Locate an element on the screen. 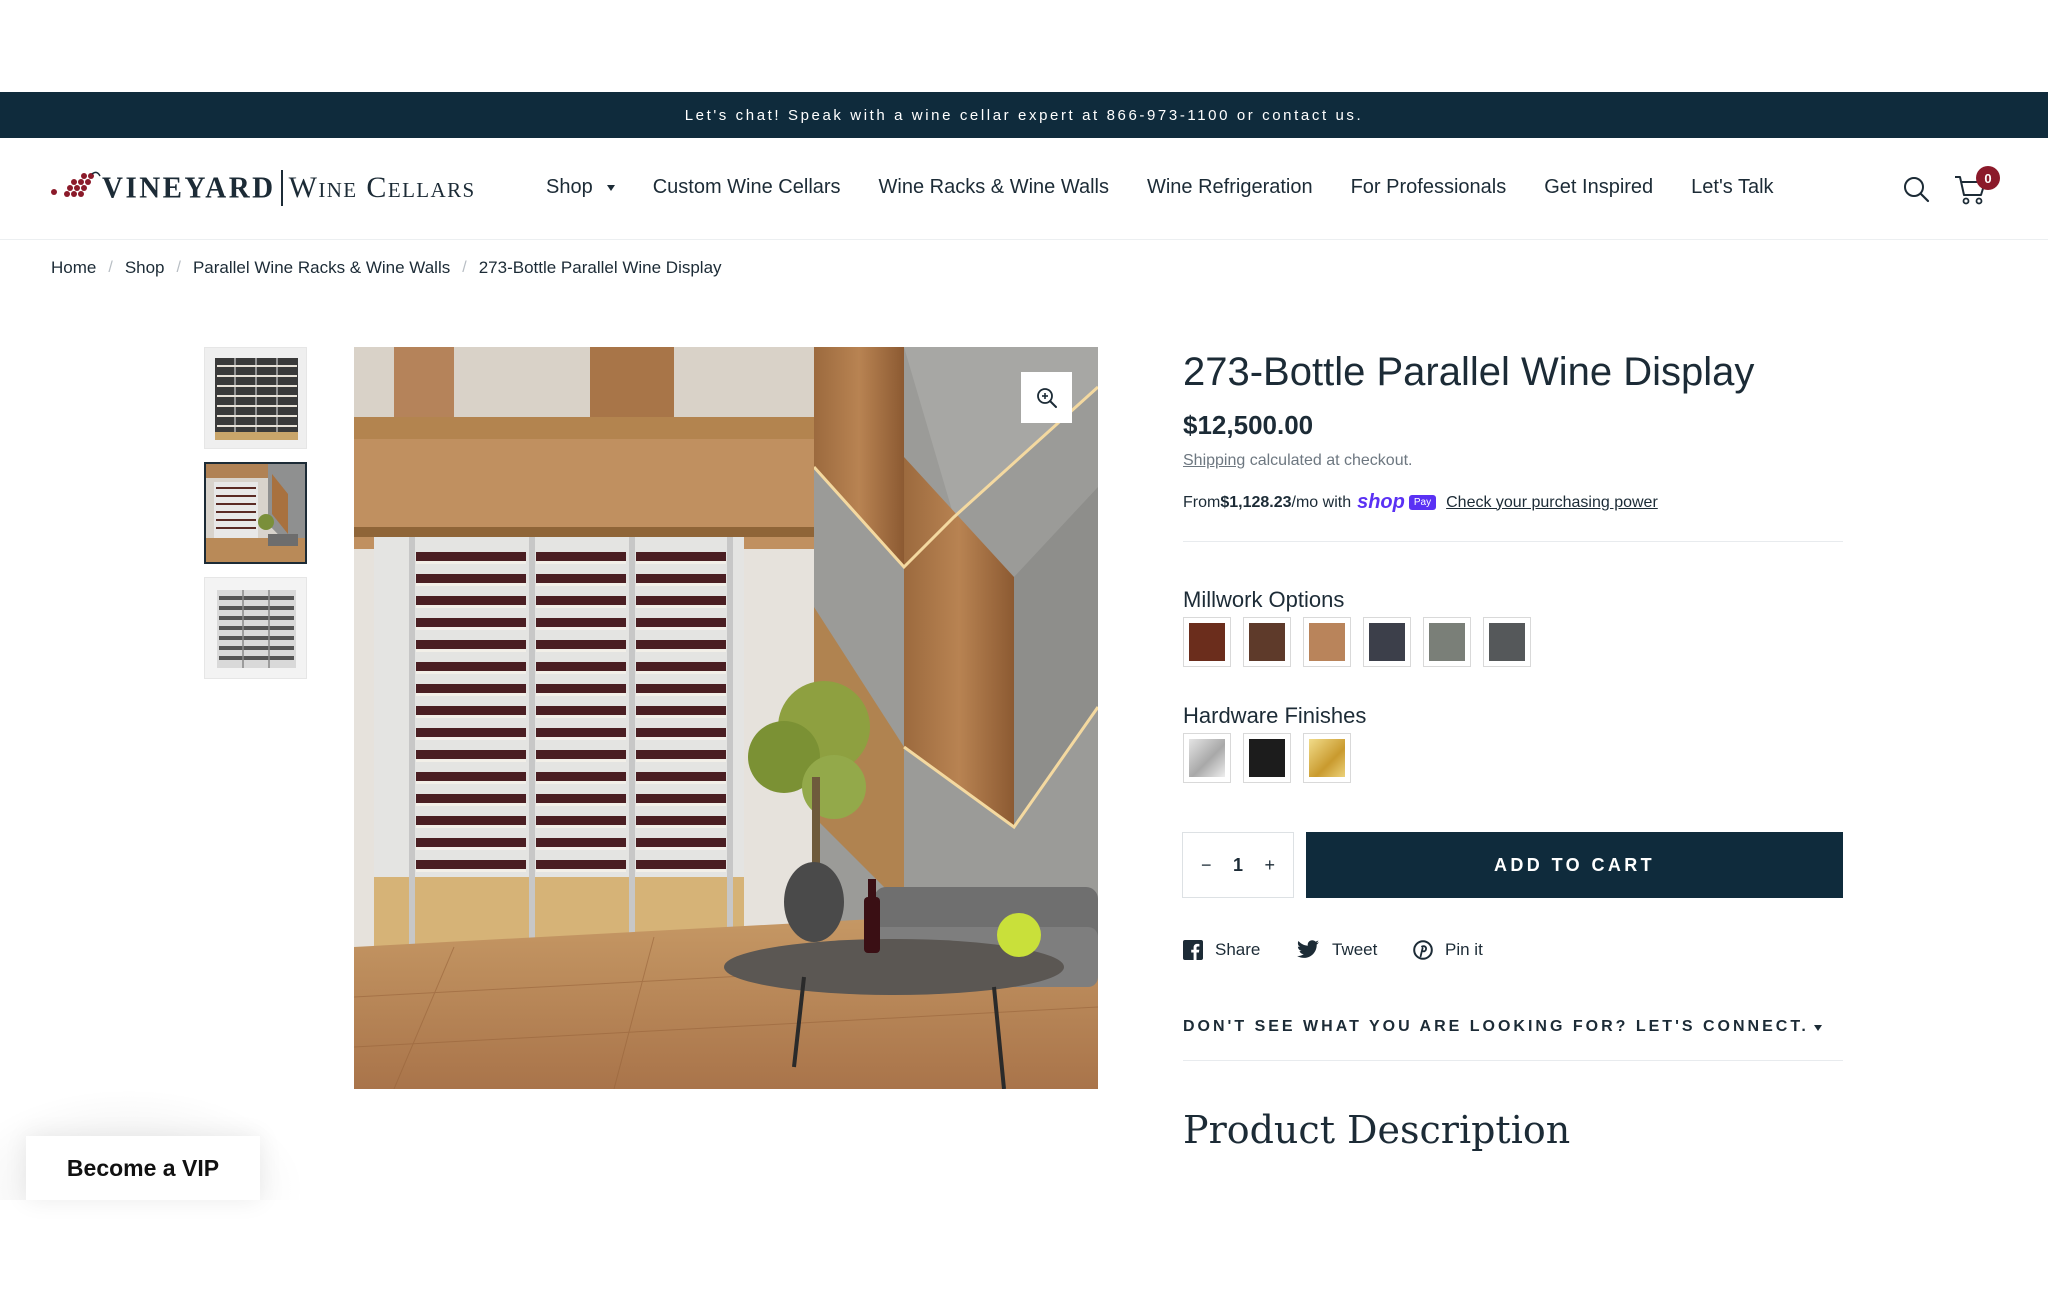 Image resolution: width=2048 pixels, height=1292 pixels. add-to-cart-button: ADD TO CART is located at coordinates (1574, 865).